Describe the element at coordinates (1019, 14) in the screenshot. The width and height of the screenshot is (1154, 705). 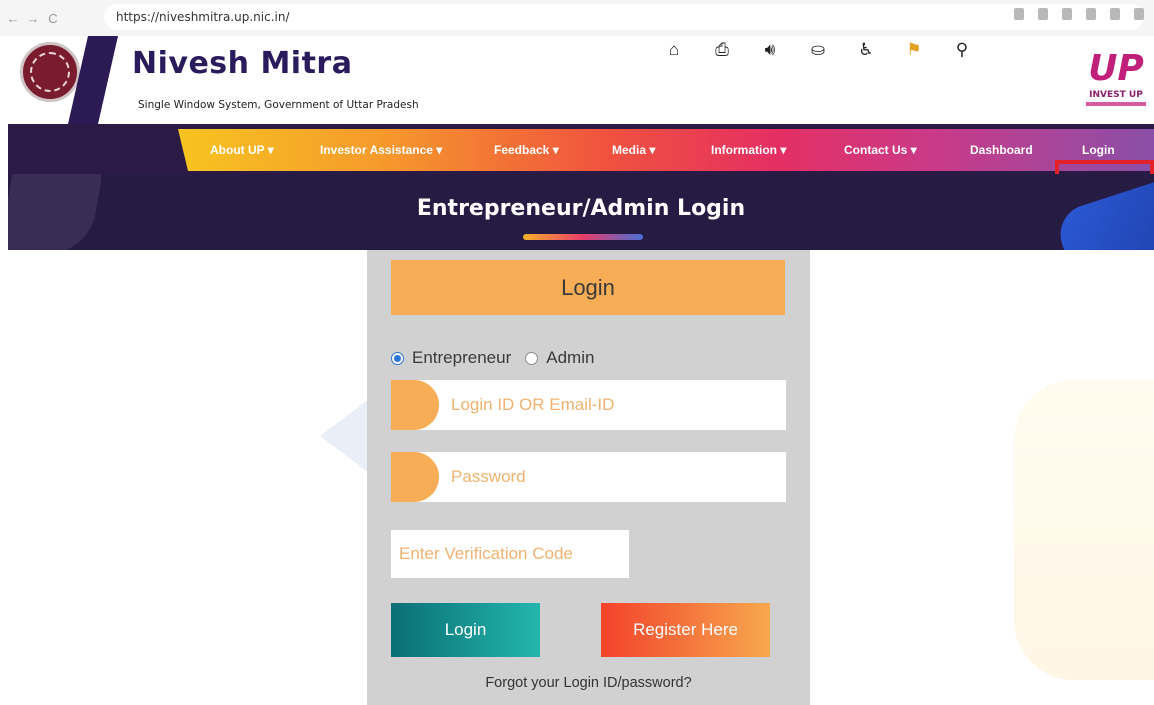
I see `share-icon` at that location.